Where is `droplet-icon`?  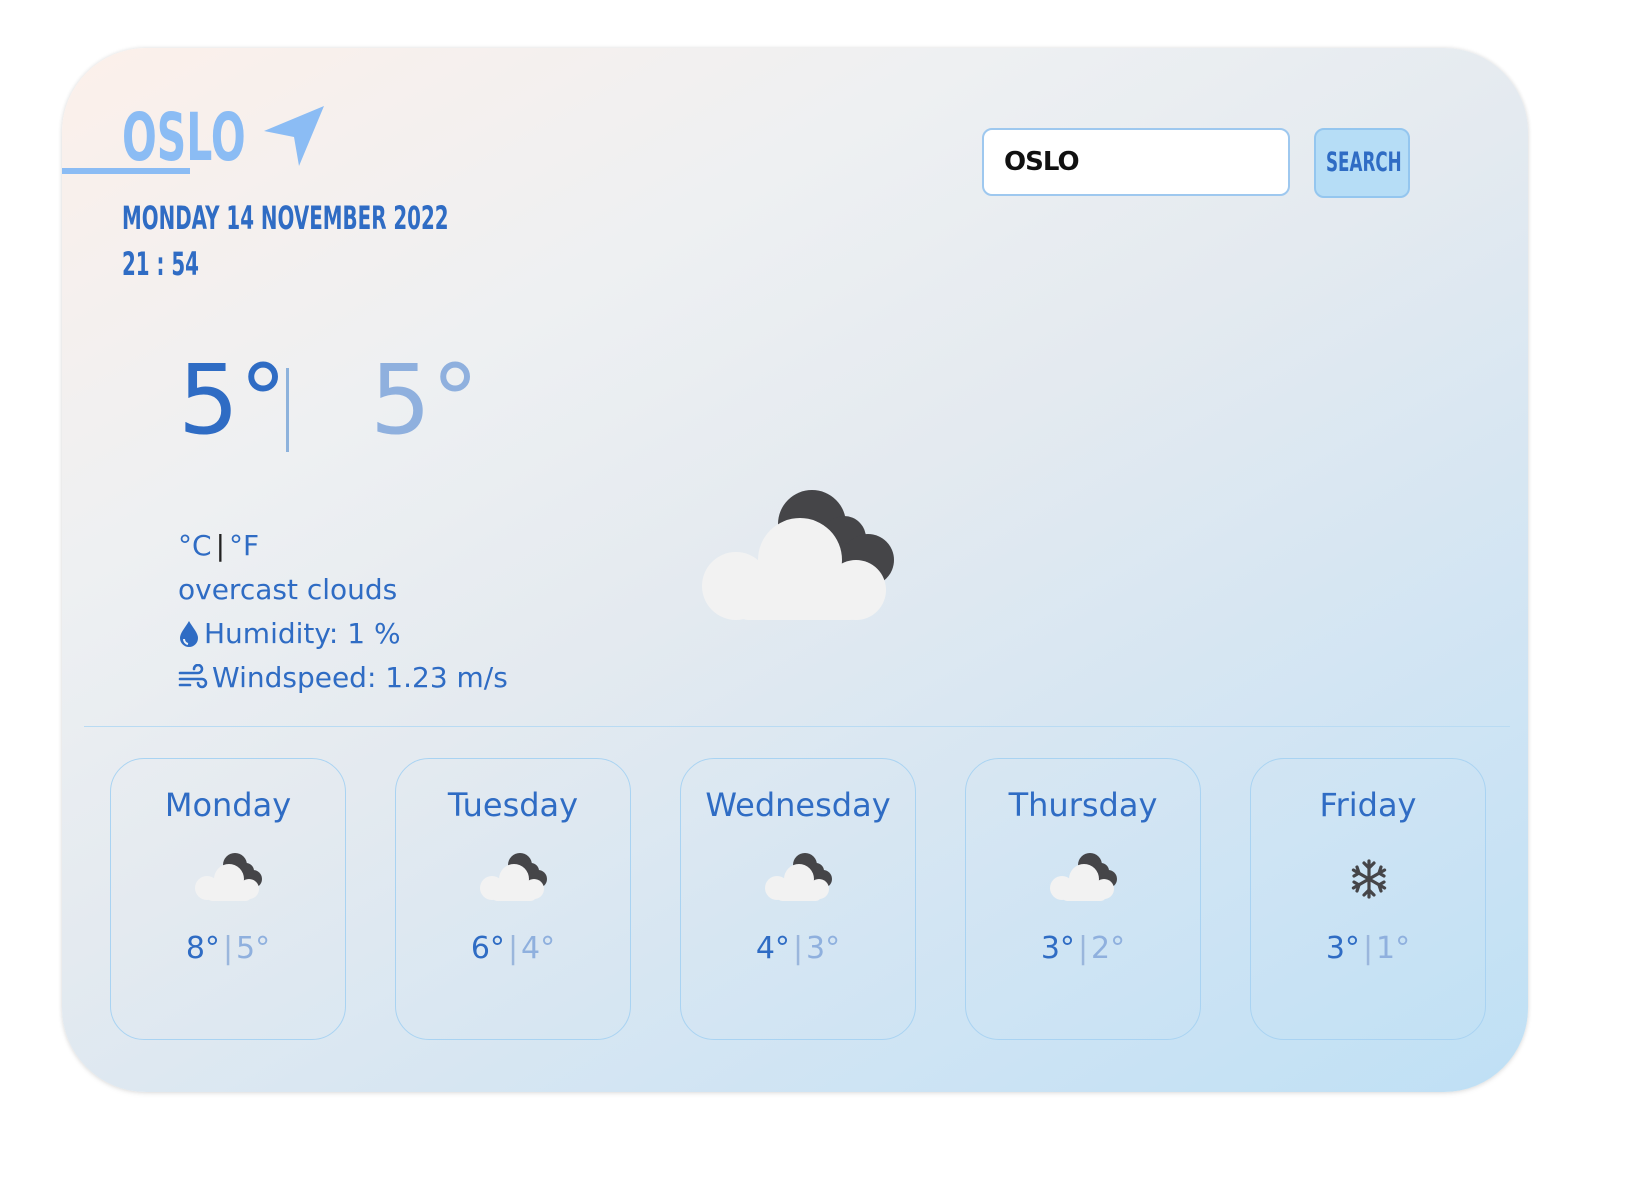 droplet-icon is located at coordinates (189, 634).